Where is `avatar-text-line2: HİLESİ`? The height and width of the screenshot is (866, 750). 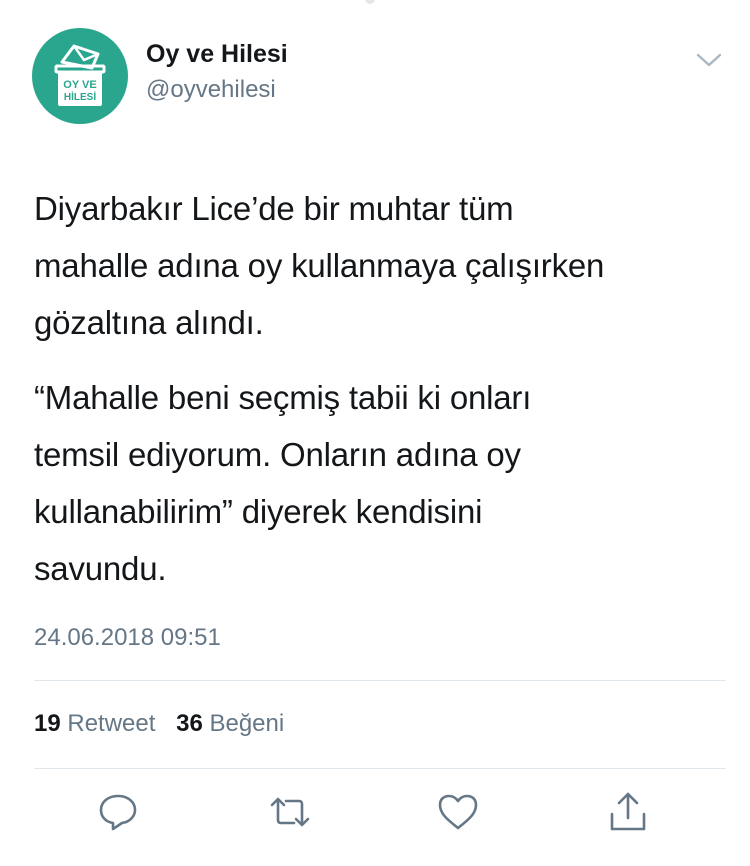
avatar-text-line2: HİLESİ is located at coordinates (80, 96).